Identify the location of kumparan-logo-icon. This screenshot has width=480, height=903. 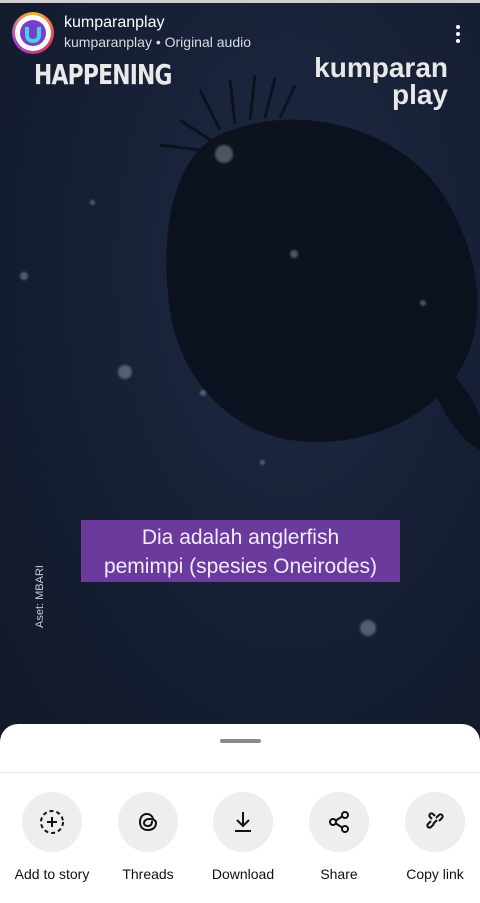
(33, 33).